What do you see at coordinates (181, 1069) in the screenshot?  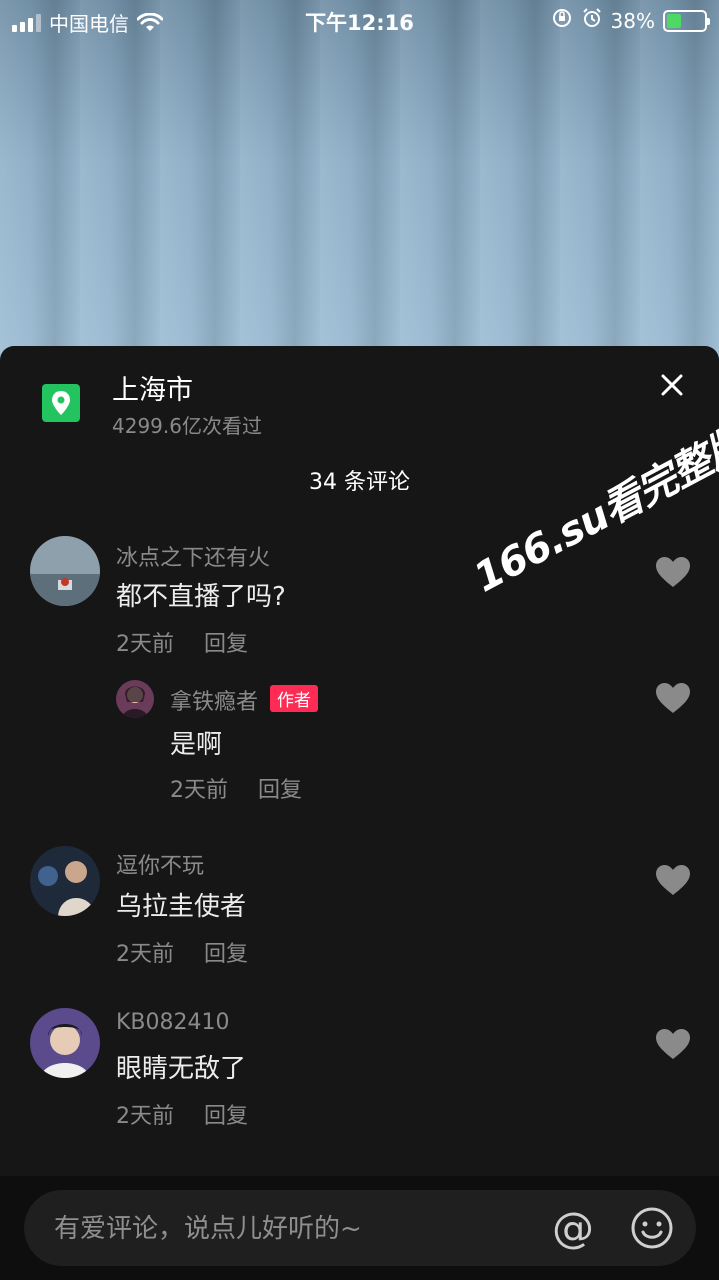 I see `comment-text: 眼睛无敌了` at bounding box center [181, 1069].